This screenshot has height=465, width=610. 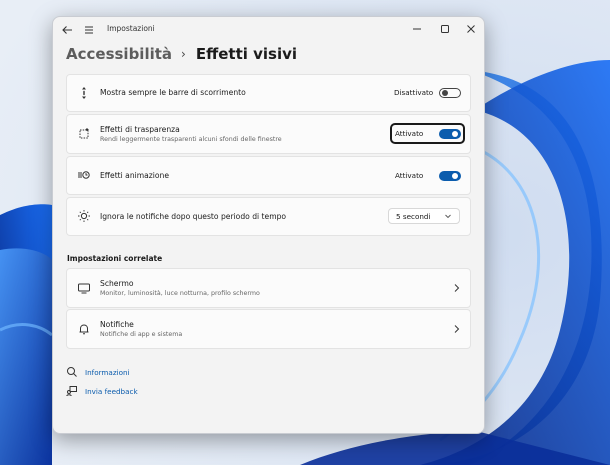 What do you see at coordinates (84, 216) in the screenshot?
I see `brightness-icon` at bounding box center [84, 216].